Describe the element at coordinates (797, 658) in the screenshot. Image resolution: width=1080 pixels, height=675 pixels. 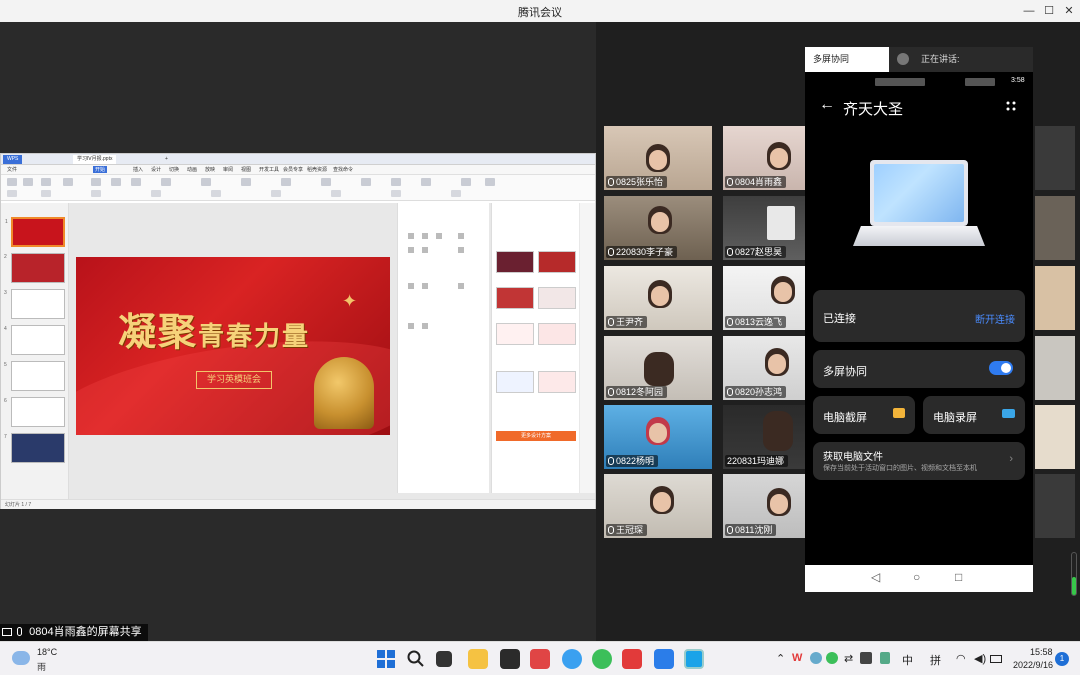
I see `tray-wps-icon: W` at that location.